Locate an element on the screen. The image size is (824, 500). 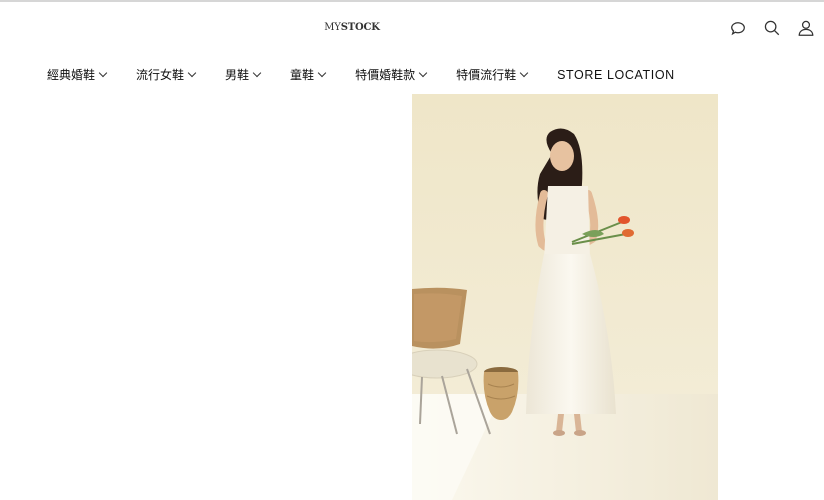
nav-item-label: 特價流行鞋 is located at coordinates (486, 75).